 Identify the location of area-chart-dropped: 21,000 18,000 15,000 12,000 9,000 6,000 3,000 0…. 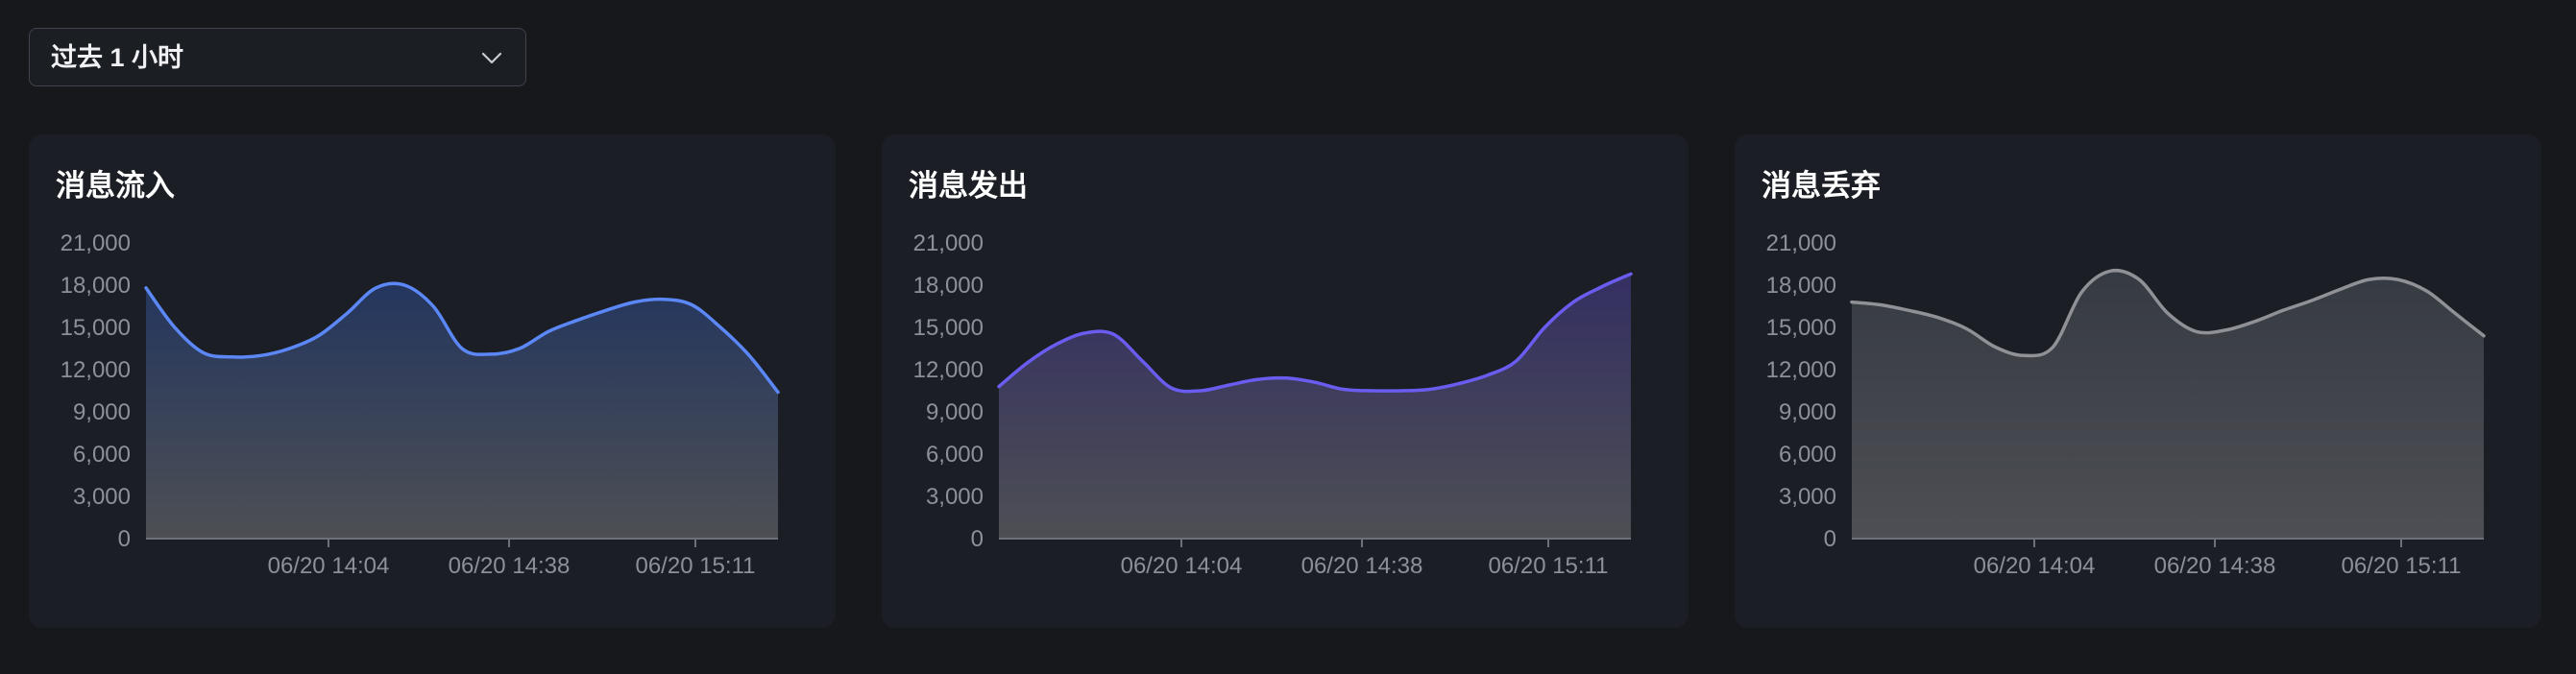
(2126, 405).